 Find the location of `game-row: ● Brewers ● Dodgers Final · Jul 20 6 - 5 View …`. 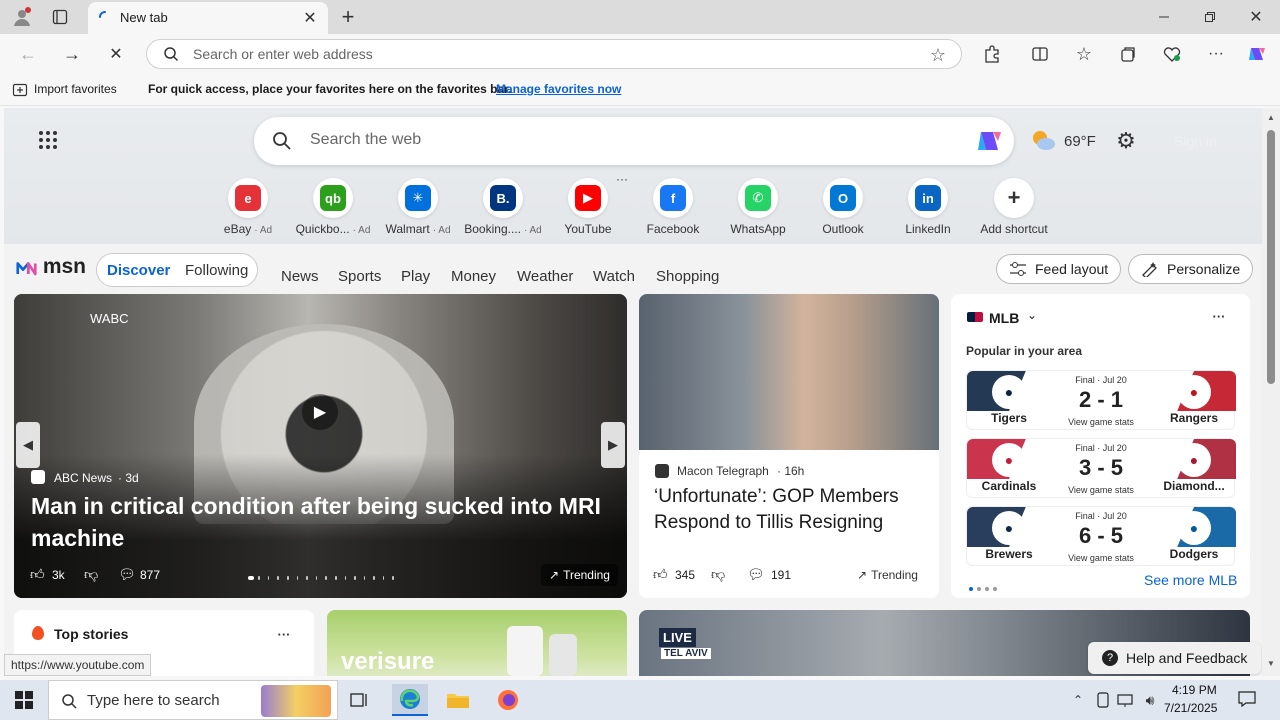

game-row: ● Brewers ● Dodgers Final · Jul 20 6 - 5 View … is located at coordinates (1101, 536).